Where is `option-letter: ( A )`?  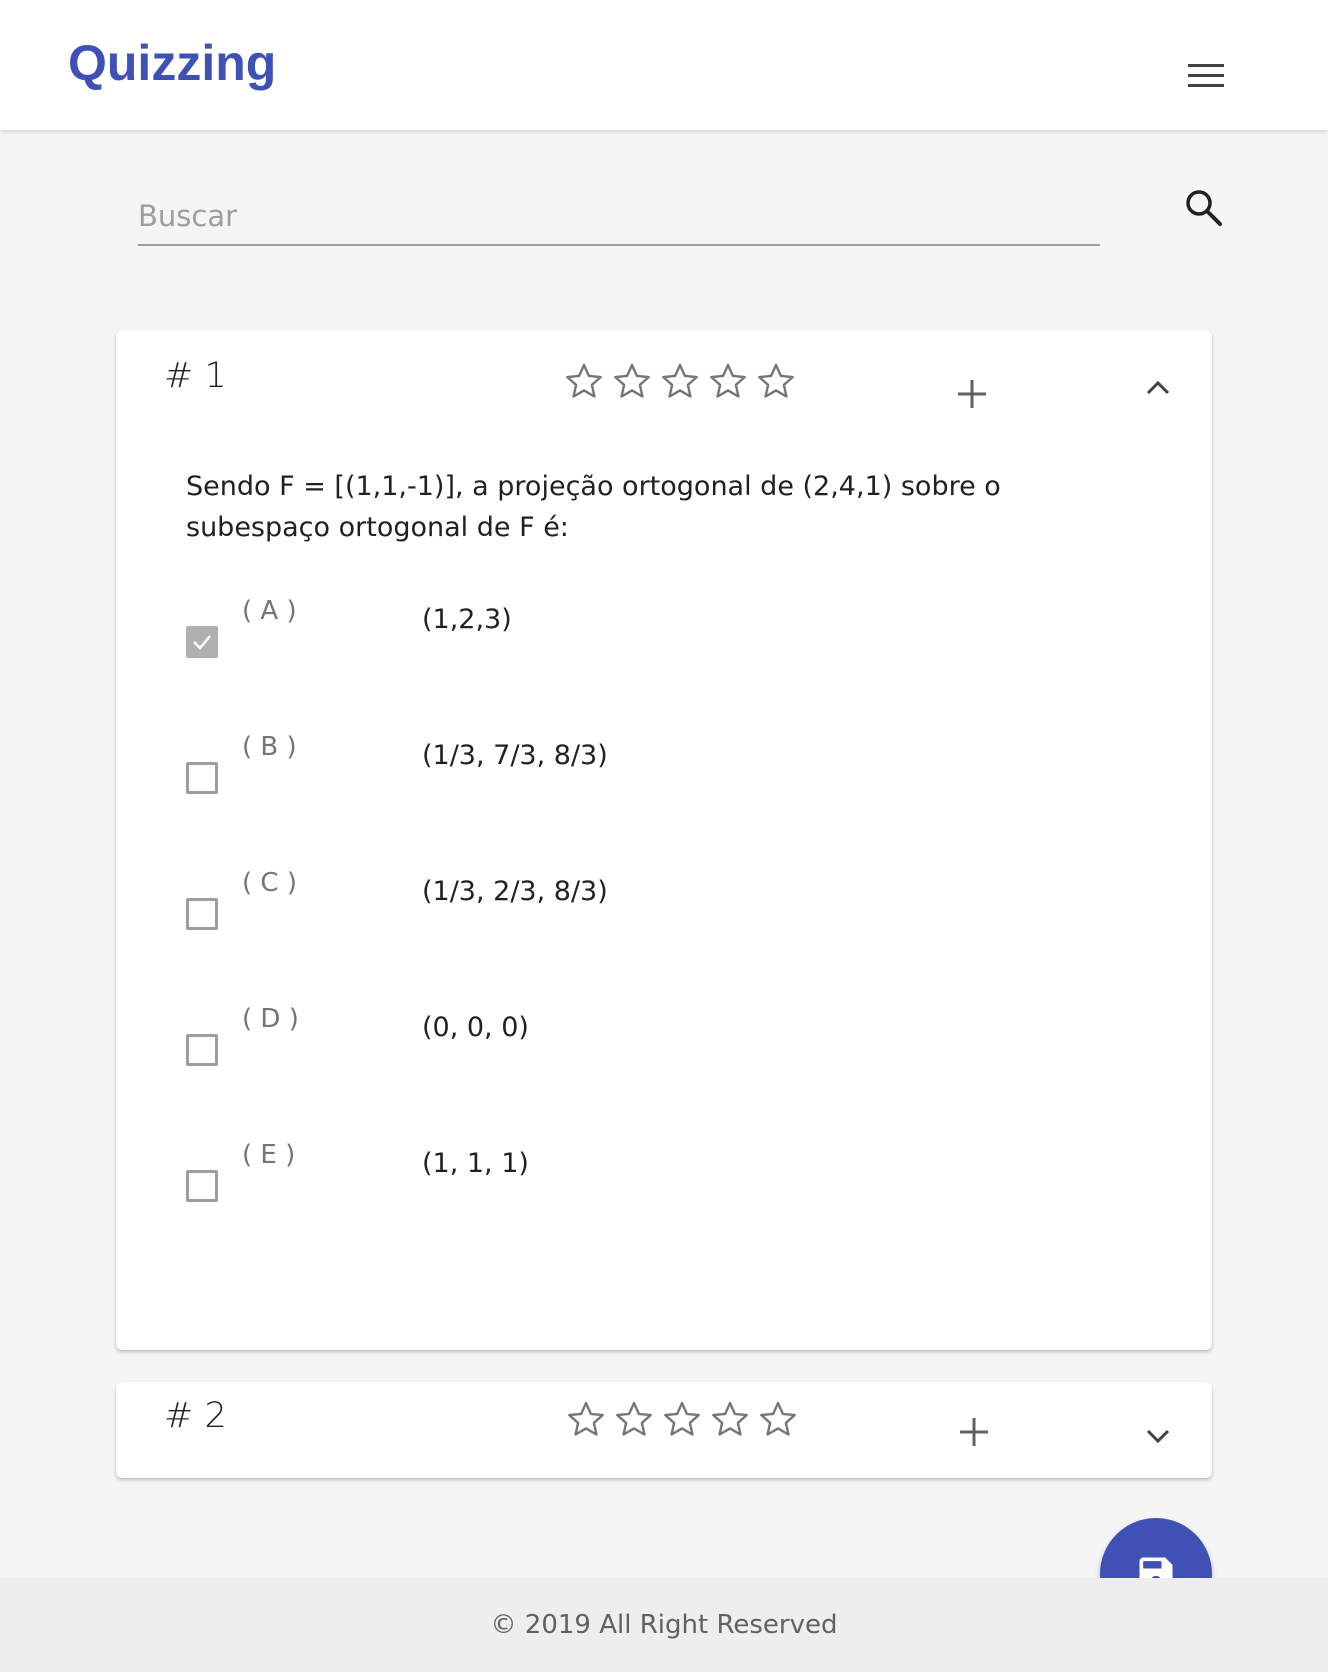
option-letter: ( A ) is located at coordinates (269, 611).